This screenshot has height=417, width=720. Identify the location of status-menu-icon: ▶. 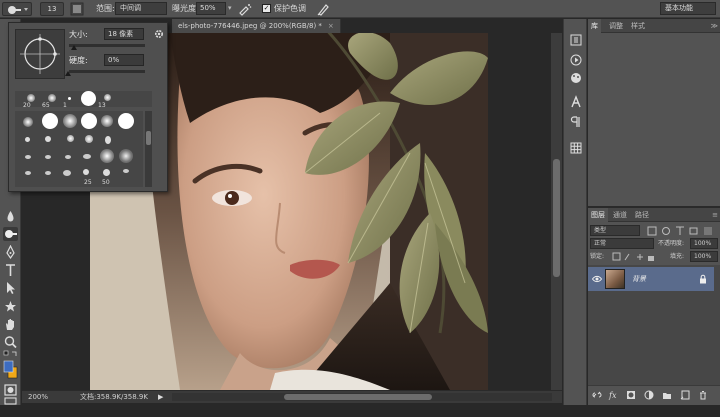
(160, 397).